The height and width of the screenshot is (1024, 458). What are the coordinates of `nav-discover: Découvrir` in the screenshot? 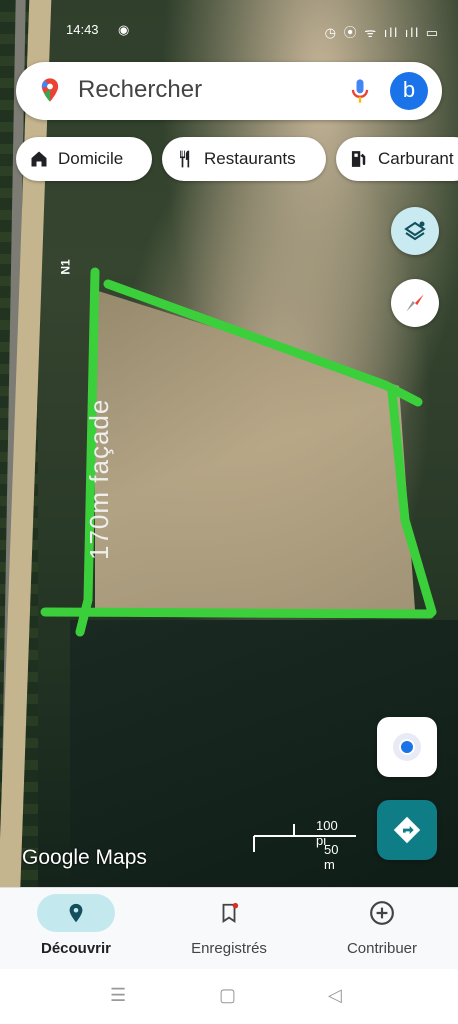 It's located at (76, 929).